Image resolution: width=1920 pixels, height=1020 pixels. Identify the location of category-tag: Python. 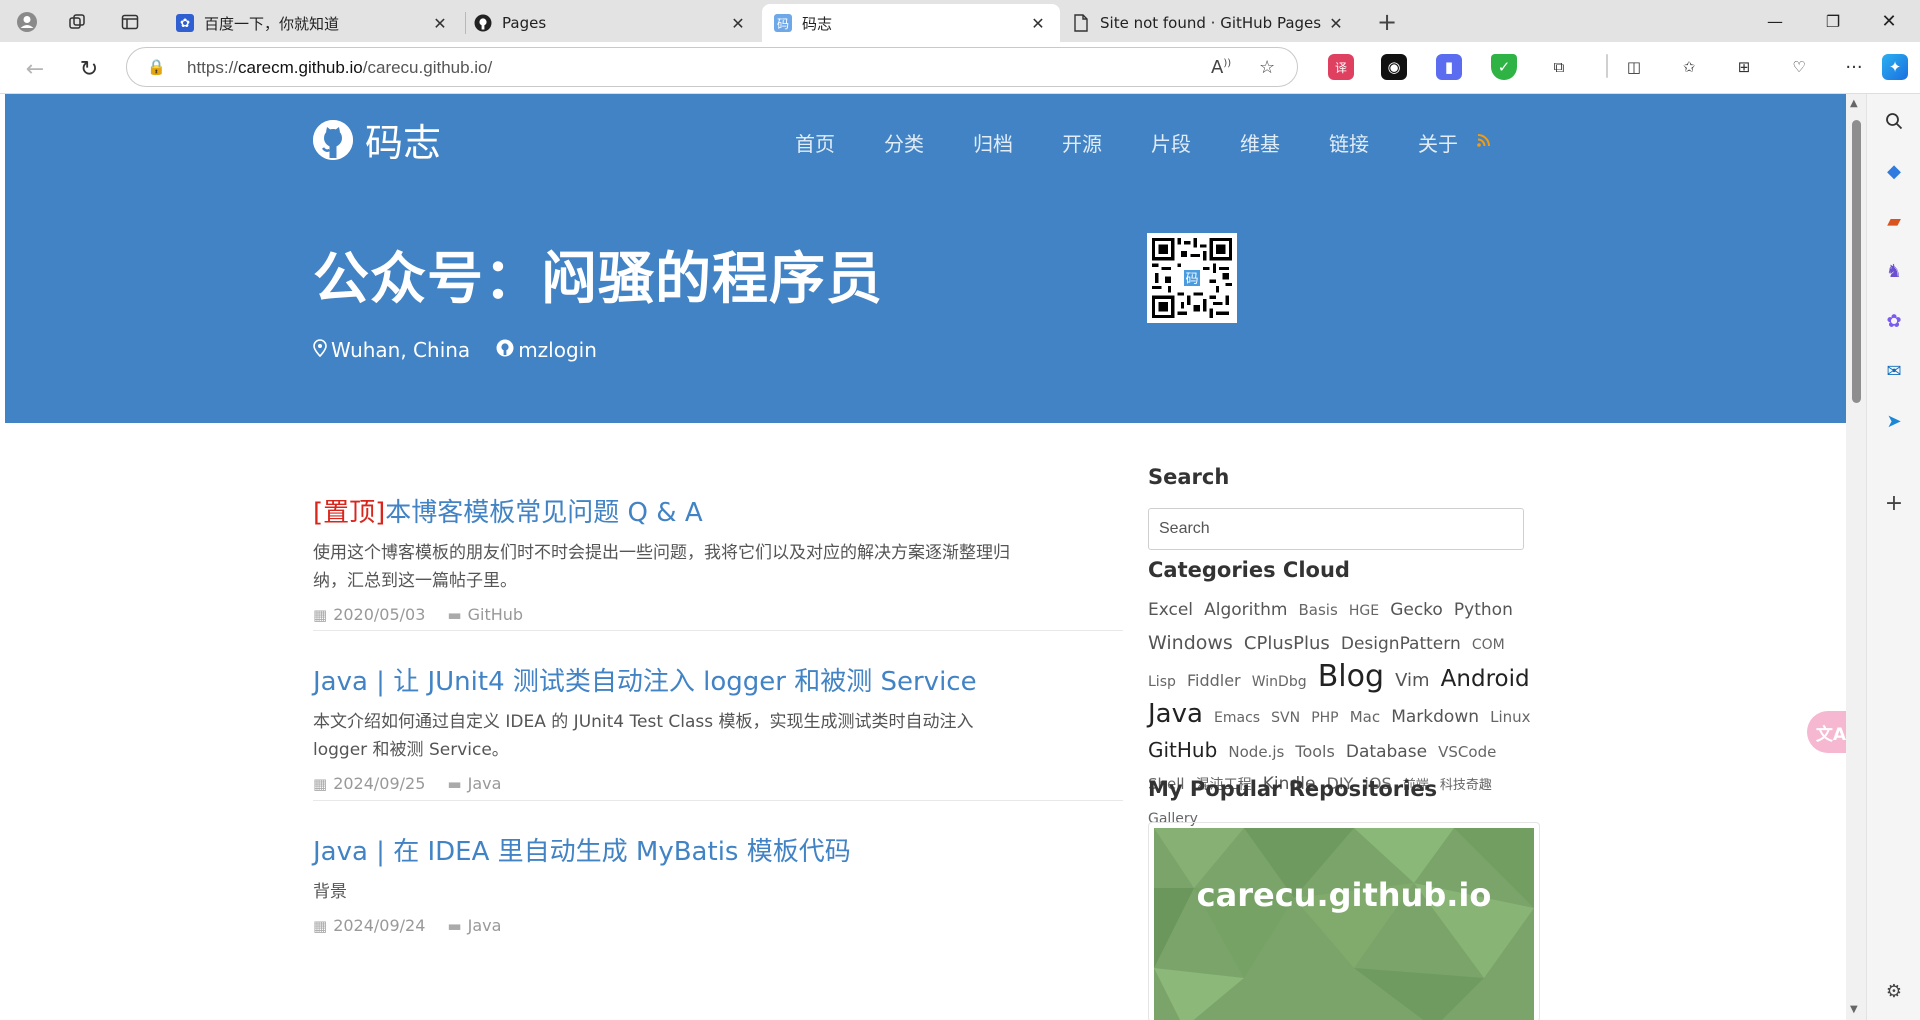
(1483, 610).